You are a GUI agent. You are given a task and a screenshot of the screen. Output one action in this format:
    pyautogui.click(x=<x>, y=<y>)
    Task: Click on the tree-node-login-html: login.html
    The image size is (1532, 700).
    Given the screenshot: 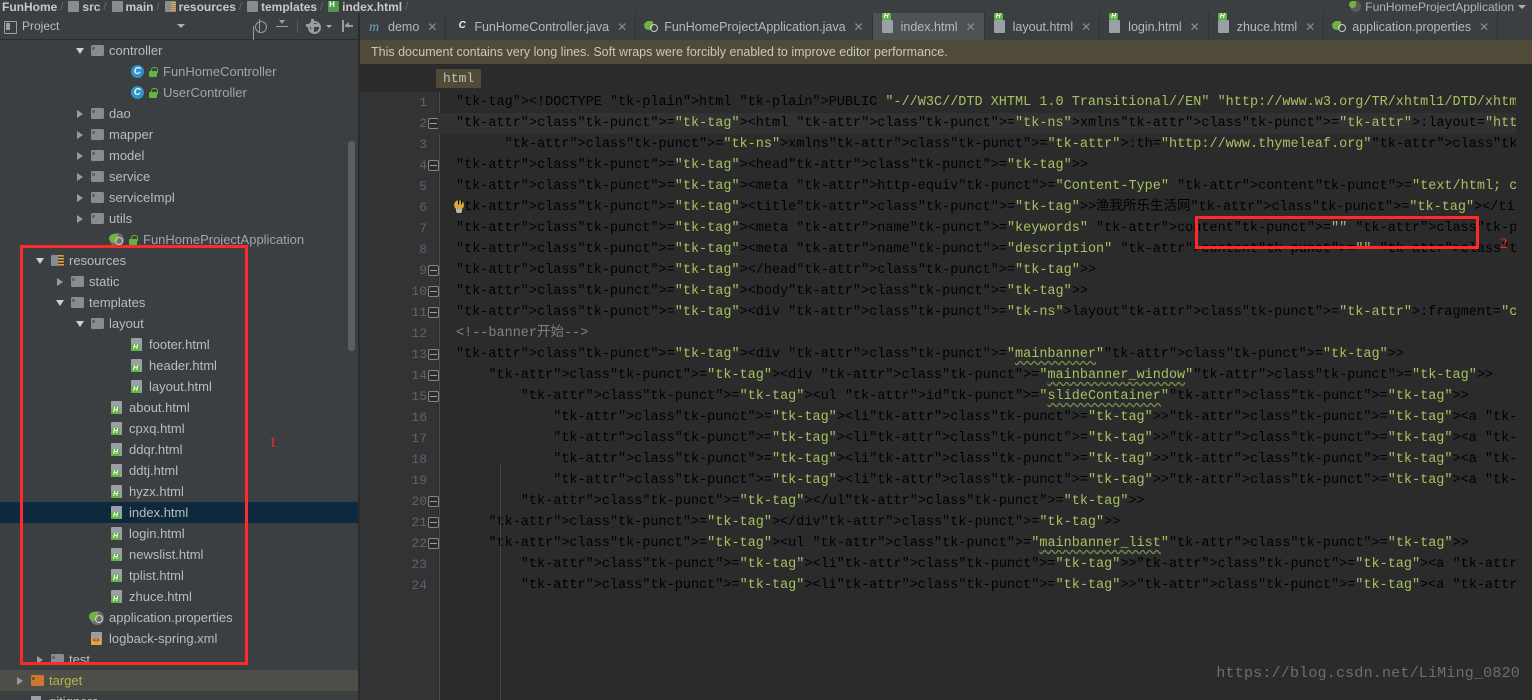 What is the action you would take?
    pyautogui.click(x=180, y=533)
    